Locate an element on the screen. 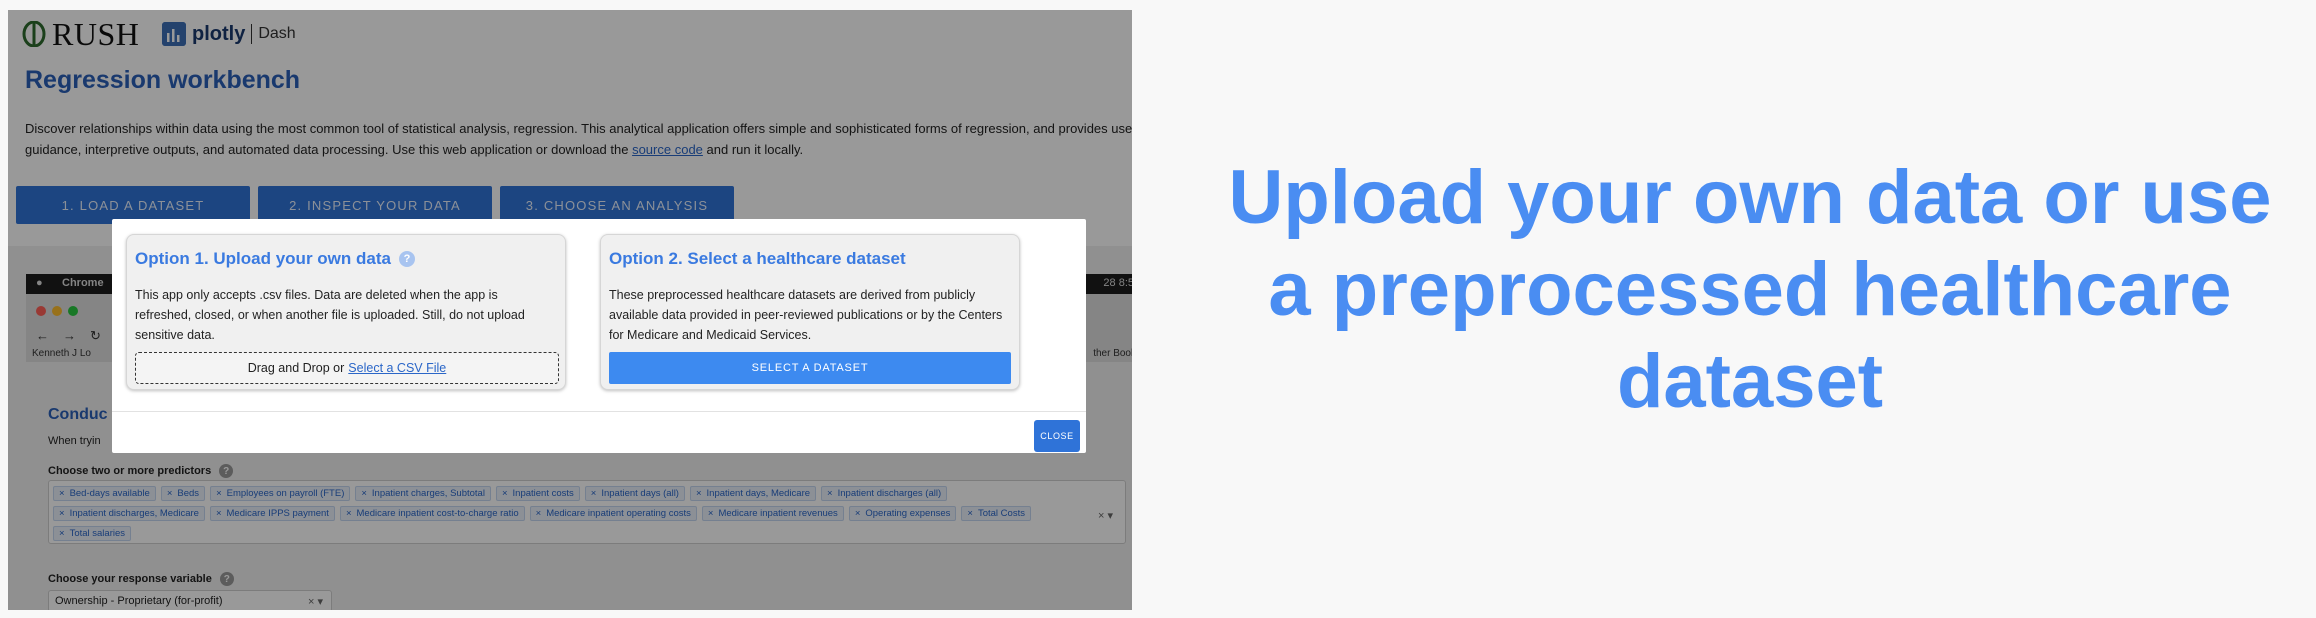 The height and width of the screenshot is (618, 2316). close-button: CLOSE is located at coordinates (1057, 436).